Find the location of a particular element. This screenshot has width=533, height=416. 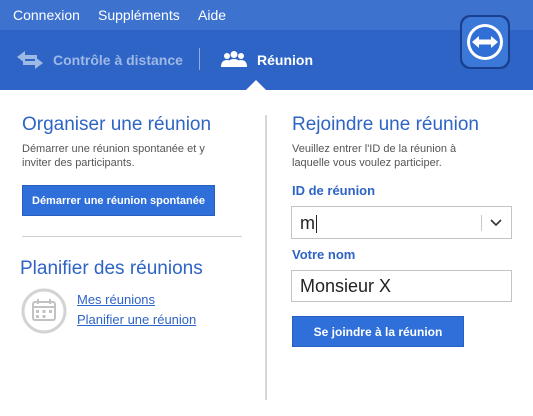

menu-supplements: Suppléments is located at coordinates (139, 15).